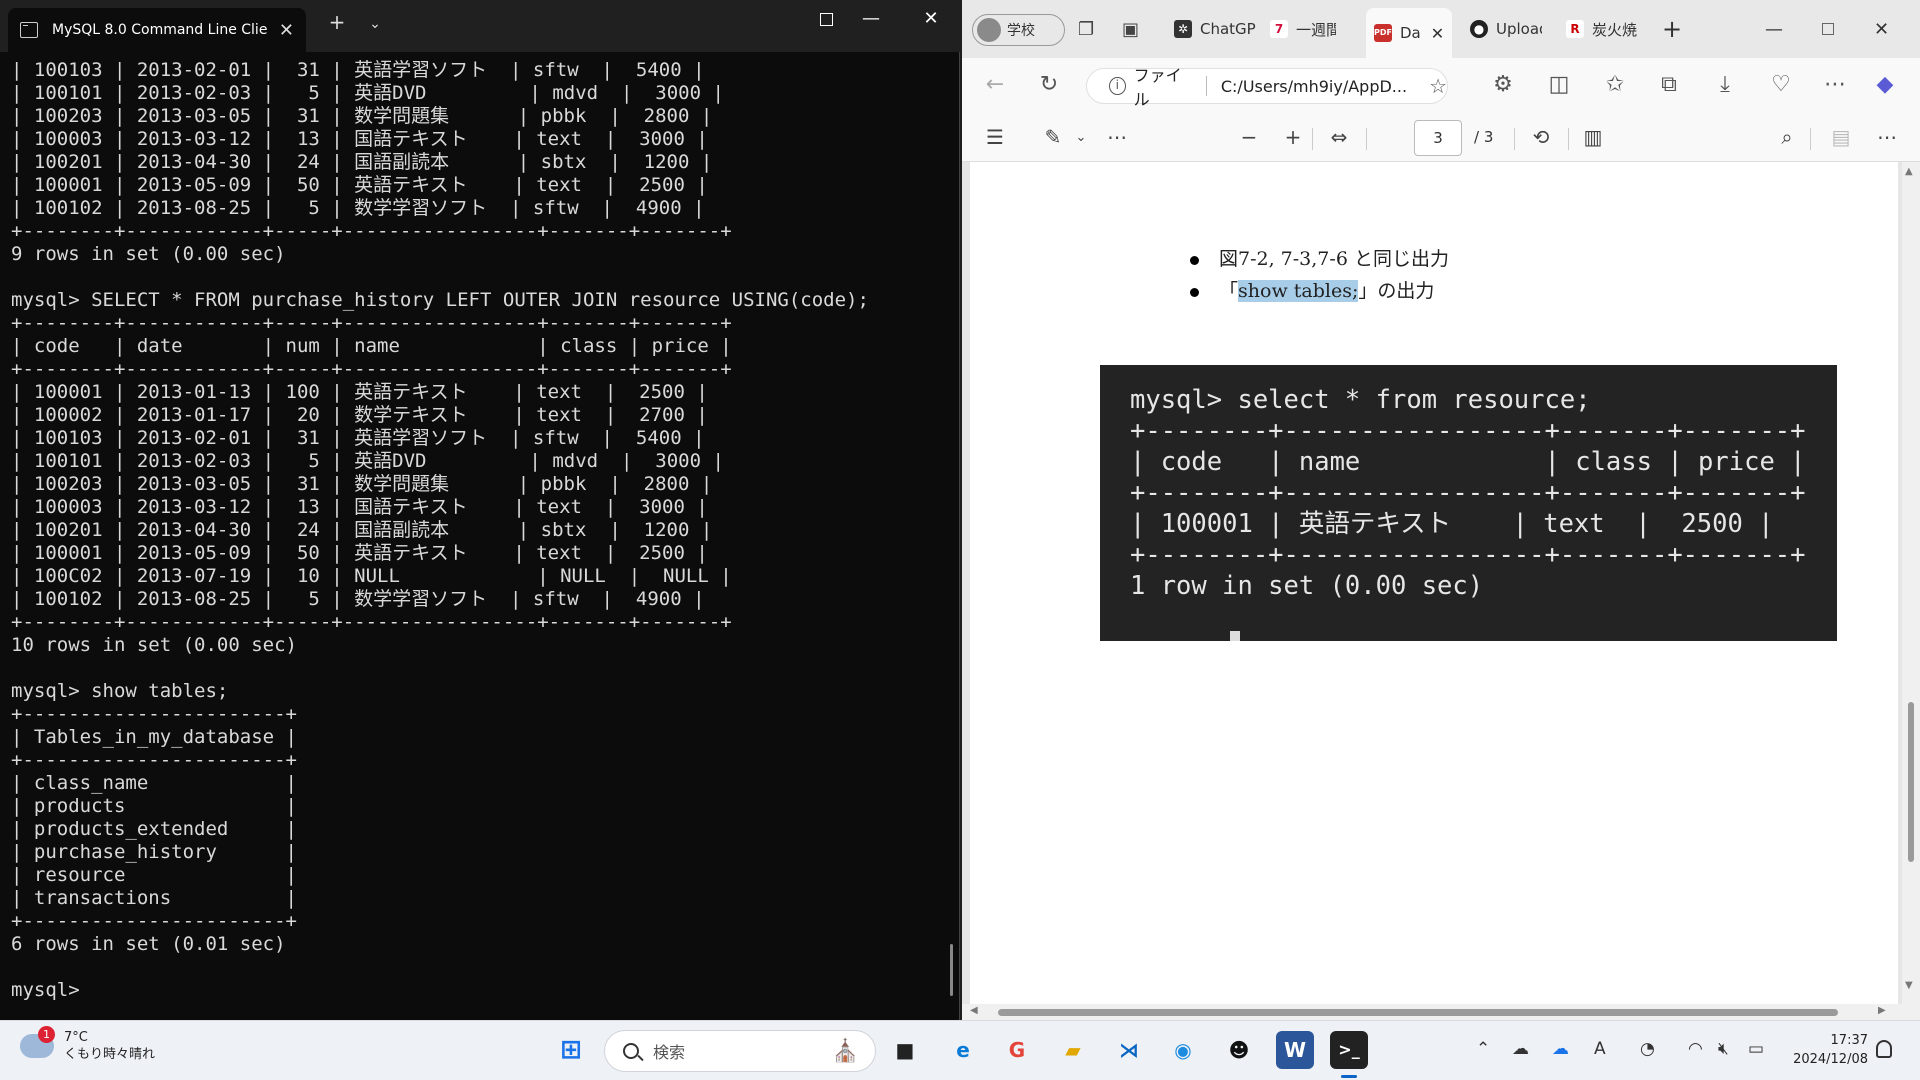  What do you see at coordinates (1885, 84) in the screenshot?
I see `copilot-icon: ◆` at bounding box center [1885, 84].